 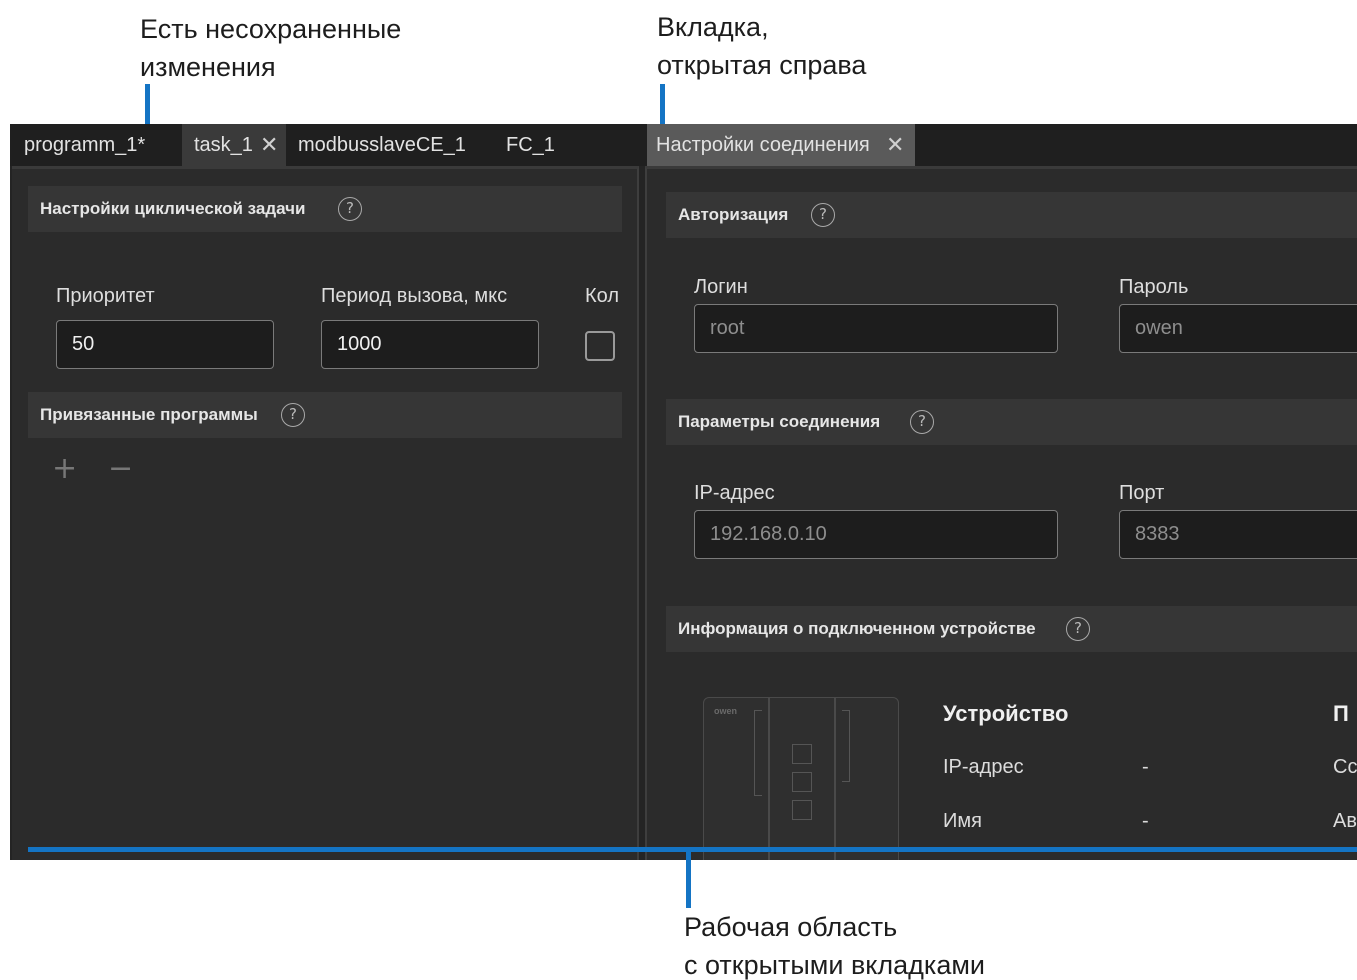 I want to click on priority-input: 50, so click(x=165, y=344).